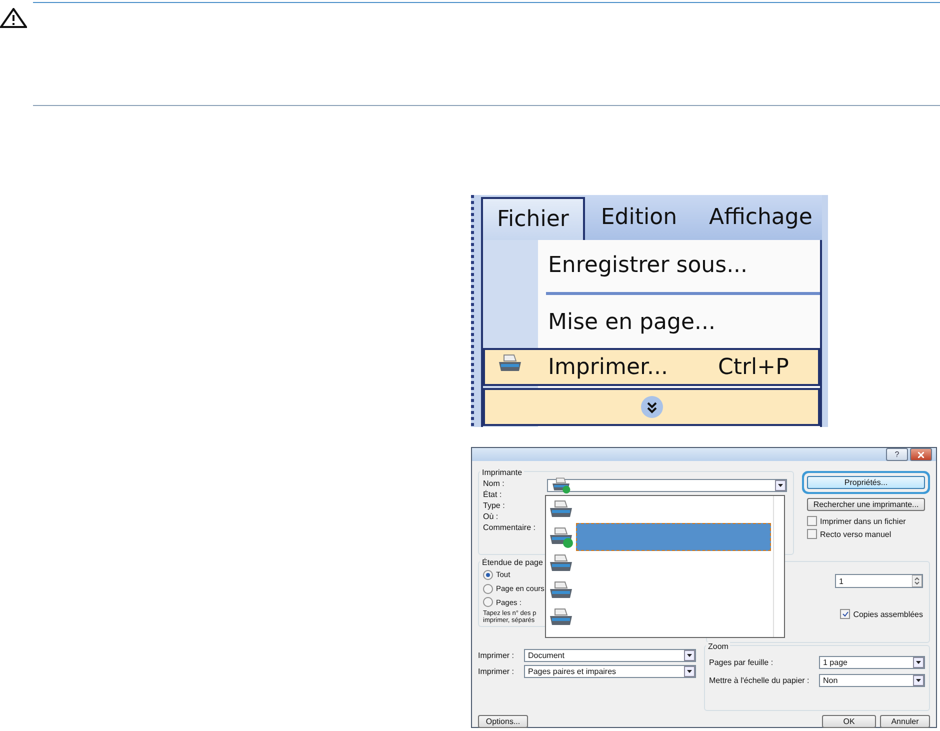  What do you see at coordinates (759, 680) in the screenshot?
I see `field-label: Mettre à l'échelle du papier :` at bounding box center [759, 680].